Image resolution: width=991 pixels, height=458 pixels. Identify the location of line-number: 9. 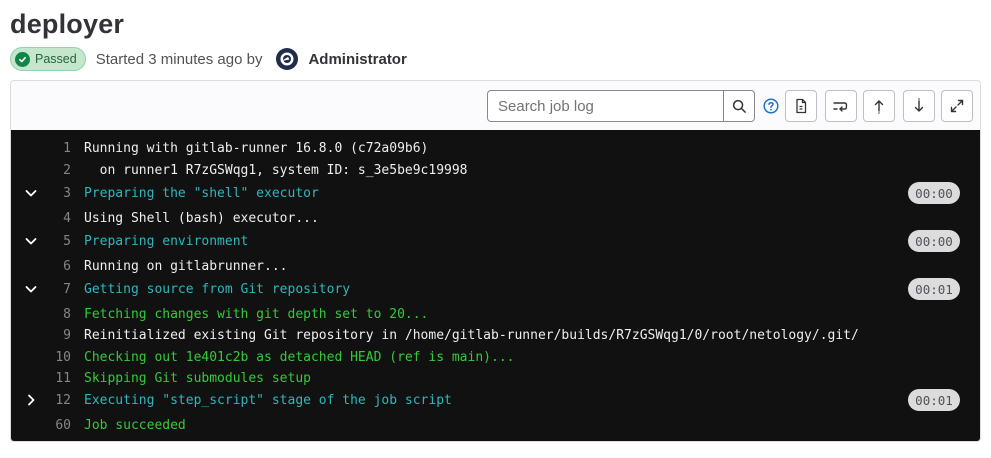
(56, 335).